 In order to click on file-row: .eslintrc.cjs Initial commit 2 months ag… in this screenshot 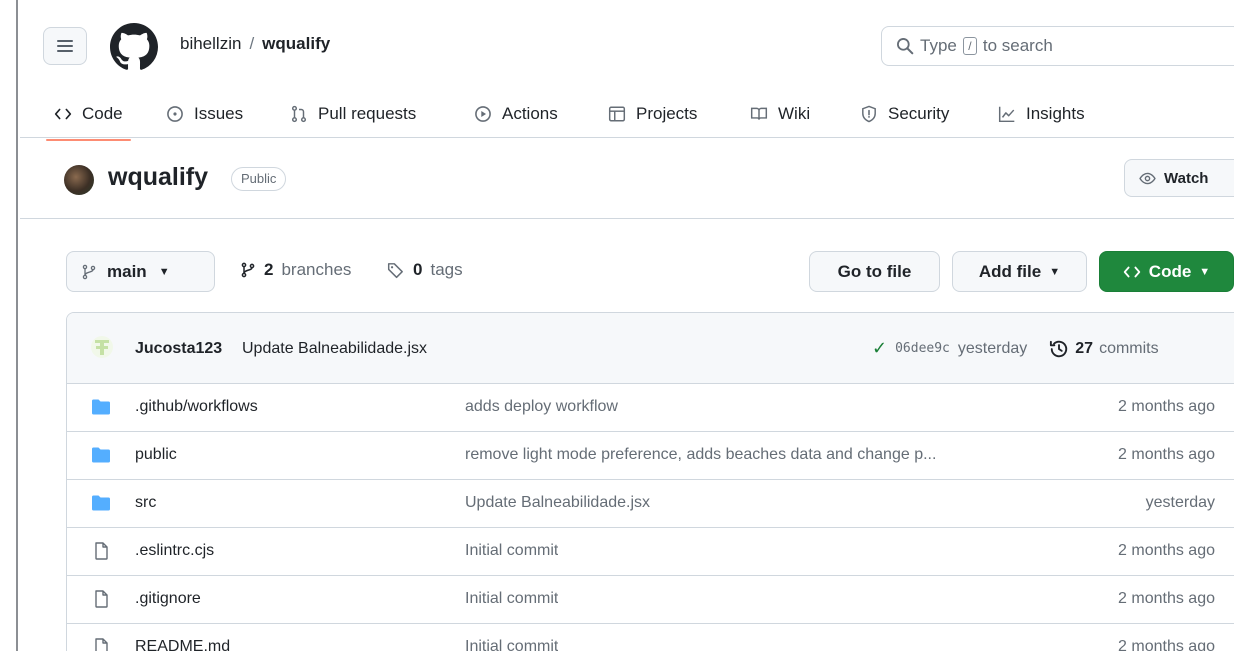, I will do `click(650, 552)`.